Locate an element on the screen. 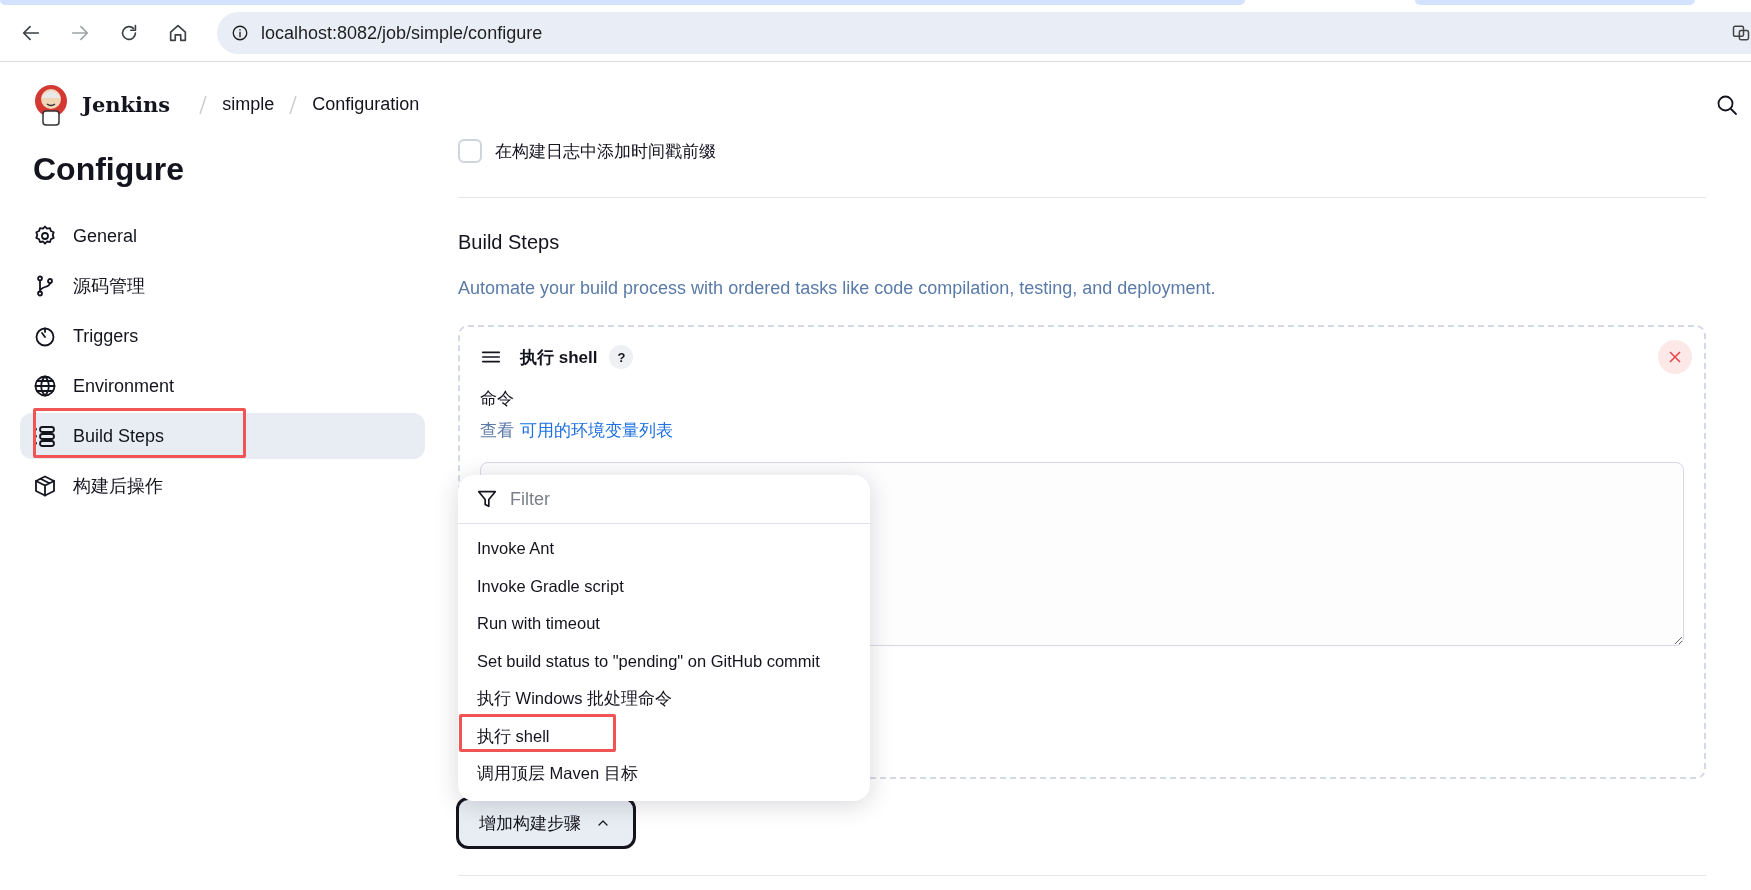  sidebar-item: Triggers is located at coordinates (222, 336).